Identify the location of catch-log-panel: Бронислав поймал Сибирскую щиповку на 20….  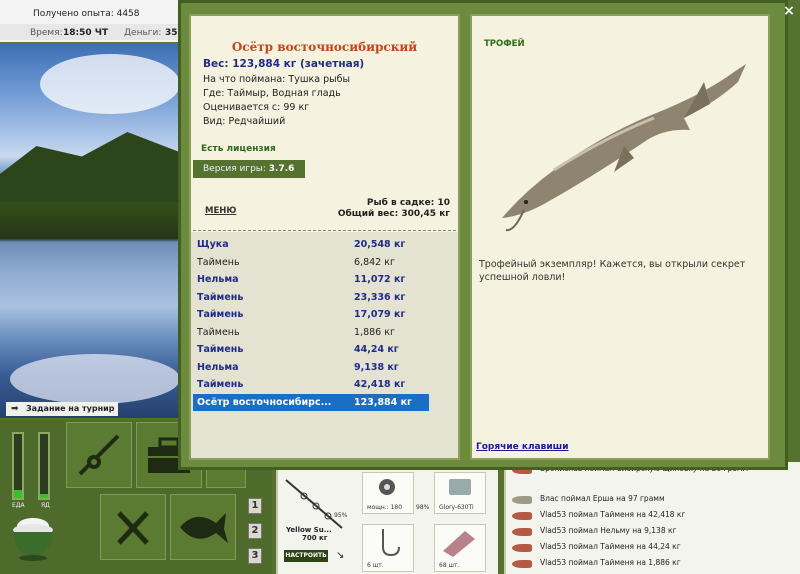
(652, 518).